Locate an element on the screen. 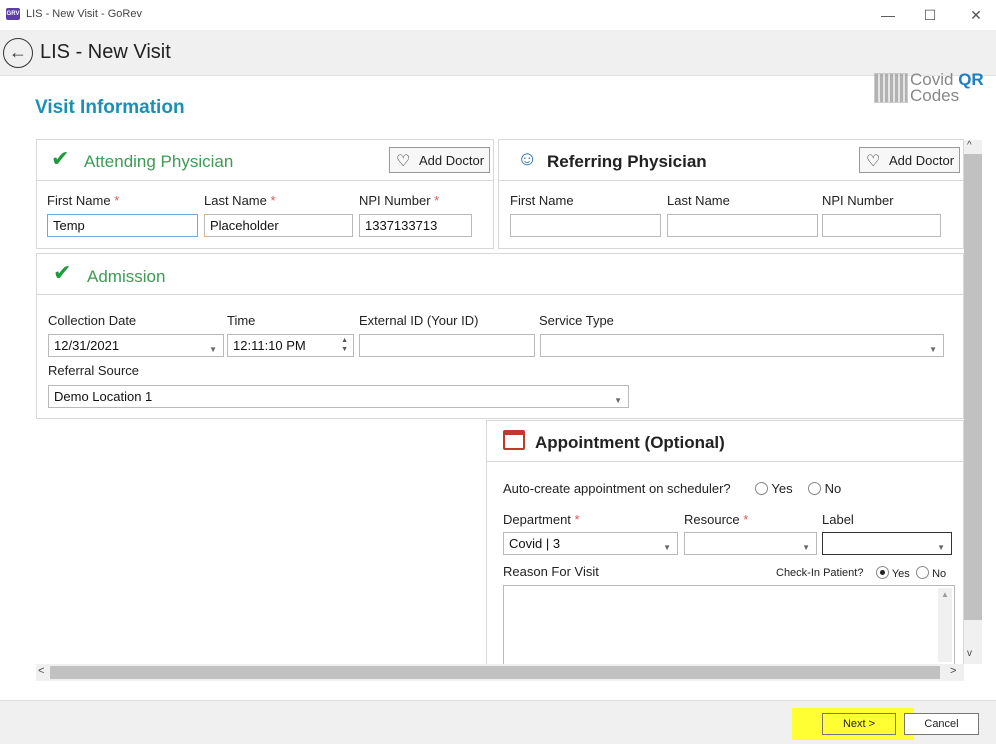 The image size is (996, 744). last-name-label: Last Name is located at coordinates (698, 200).